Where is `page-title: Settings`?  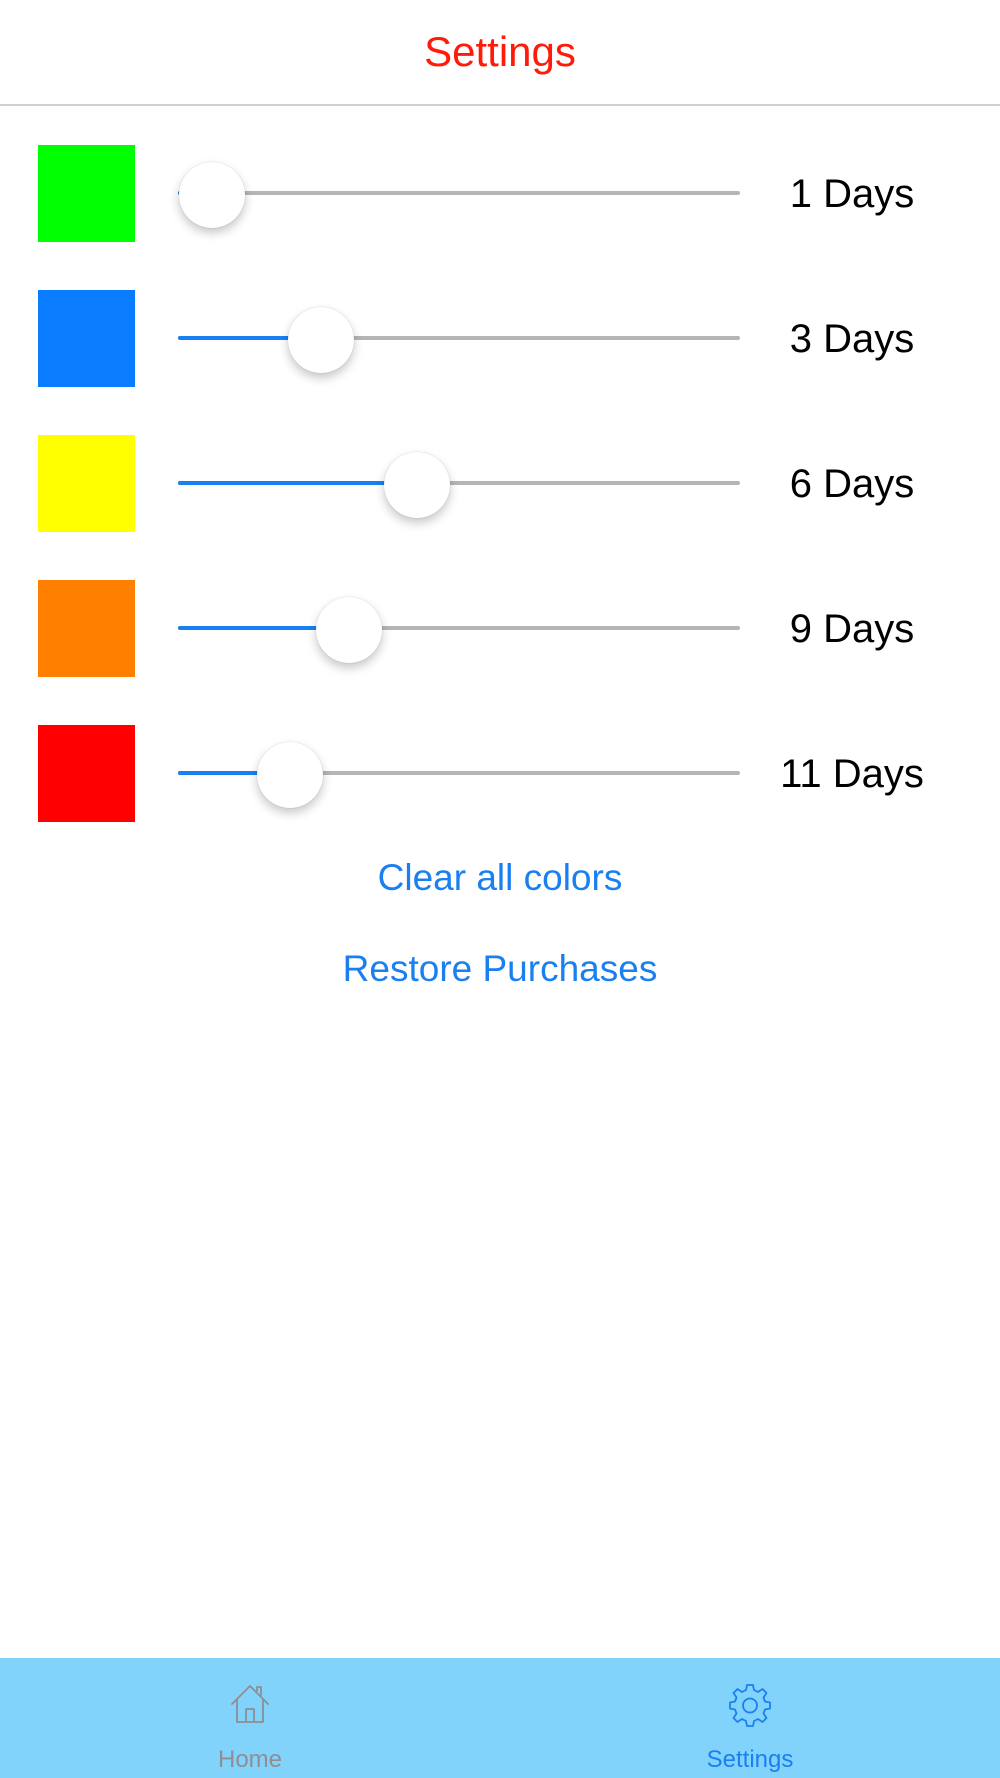 page-title: Settings is located at coordinates (500, 51).